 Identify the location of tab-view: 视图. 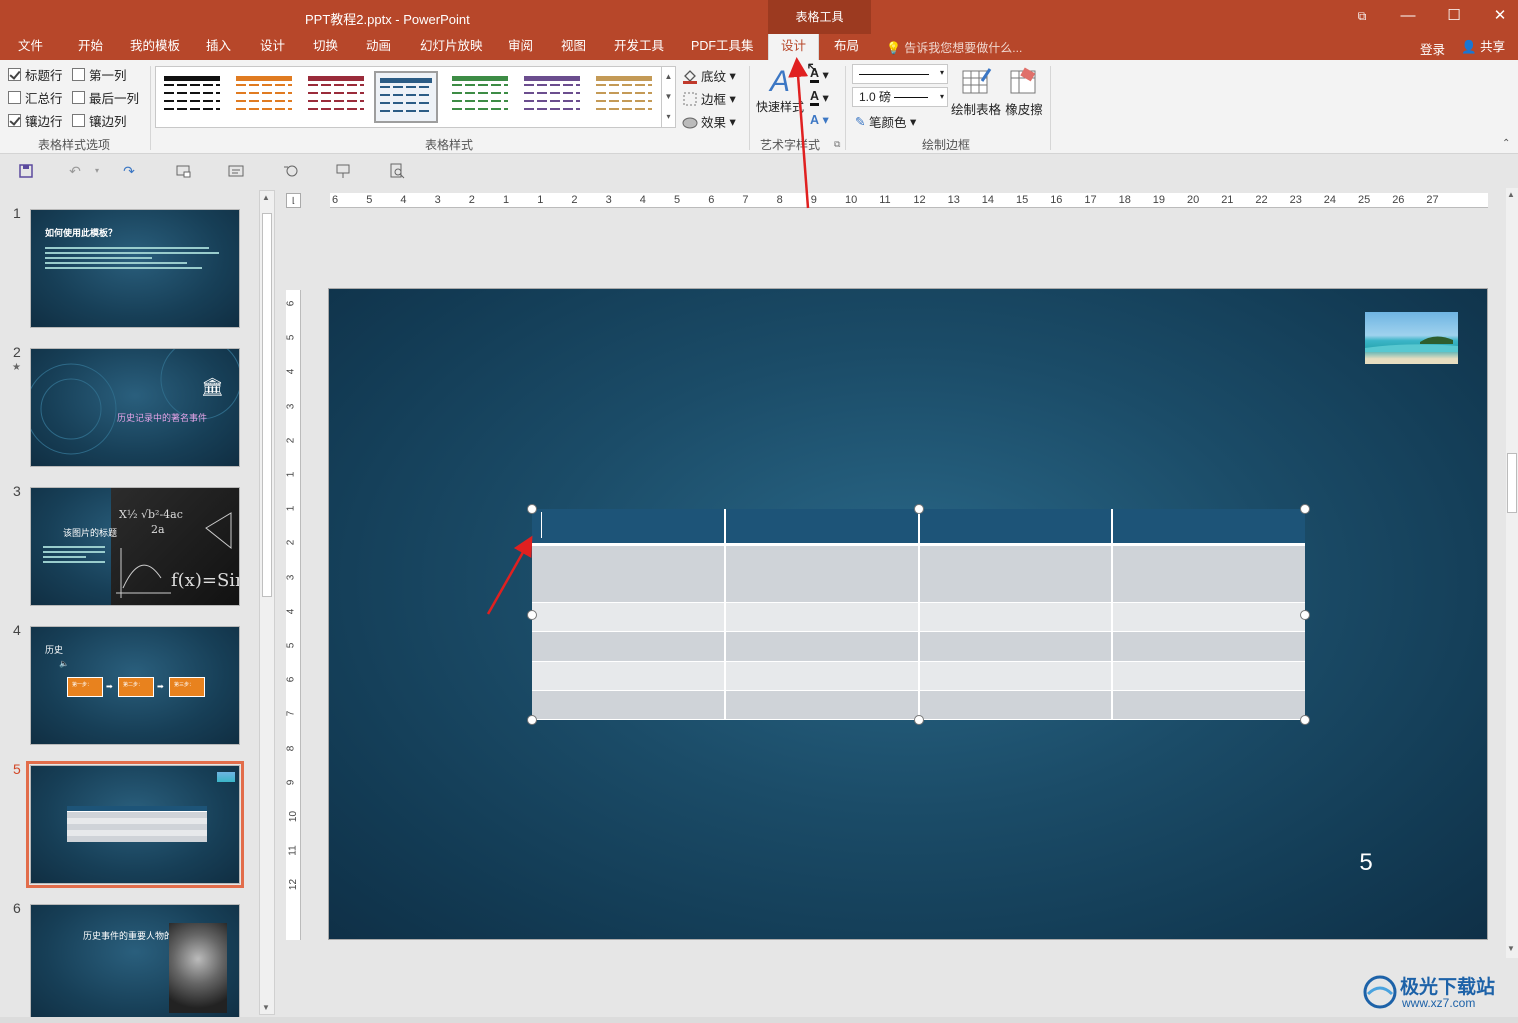
(573, 47).